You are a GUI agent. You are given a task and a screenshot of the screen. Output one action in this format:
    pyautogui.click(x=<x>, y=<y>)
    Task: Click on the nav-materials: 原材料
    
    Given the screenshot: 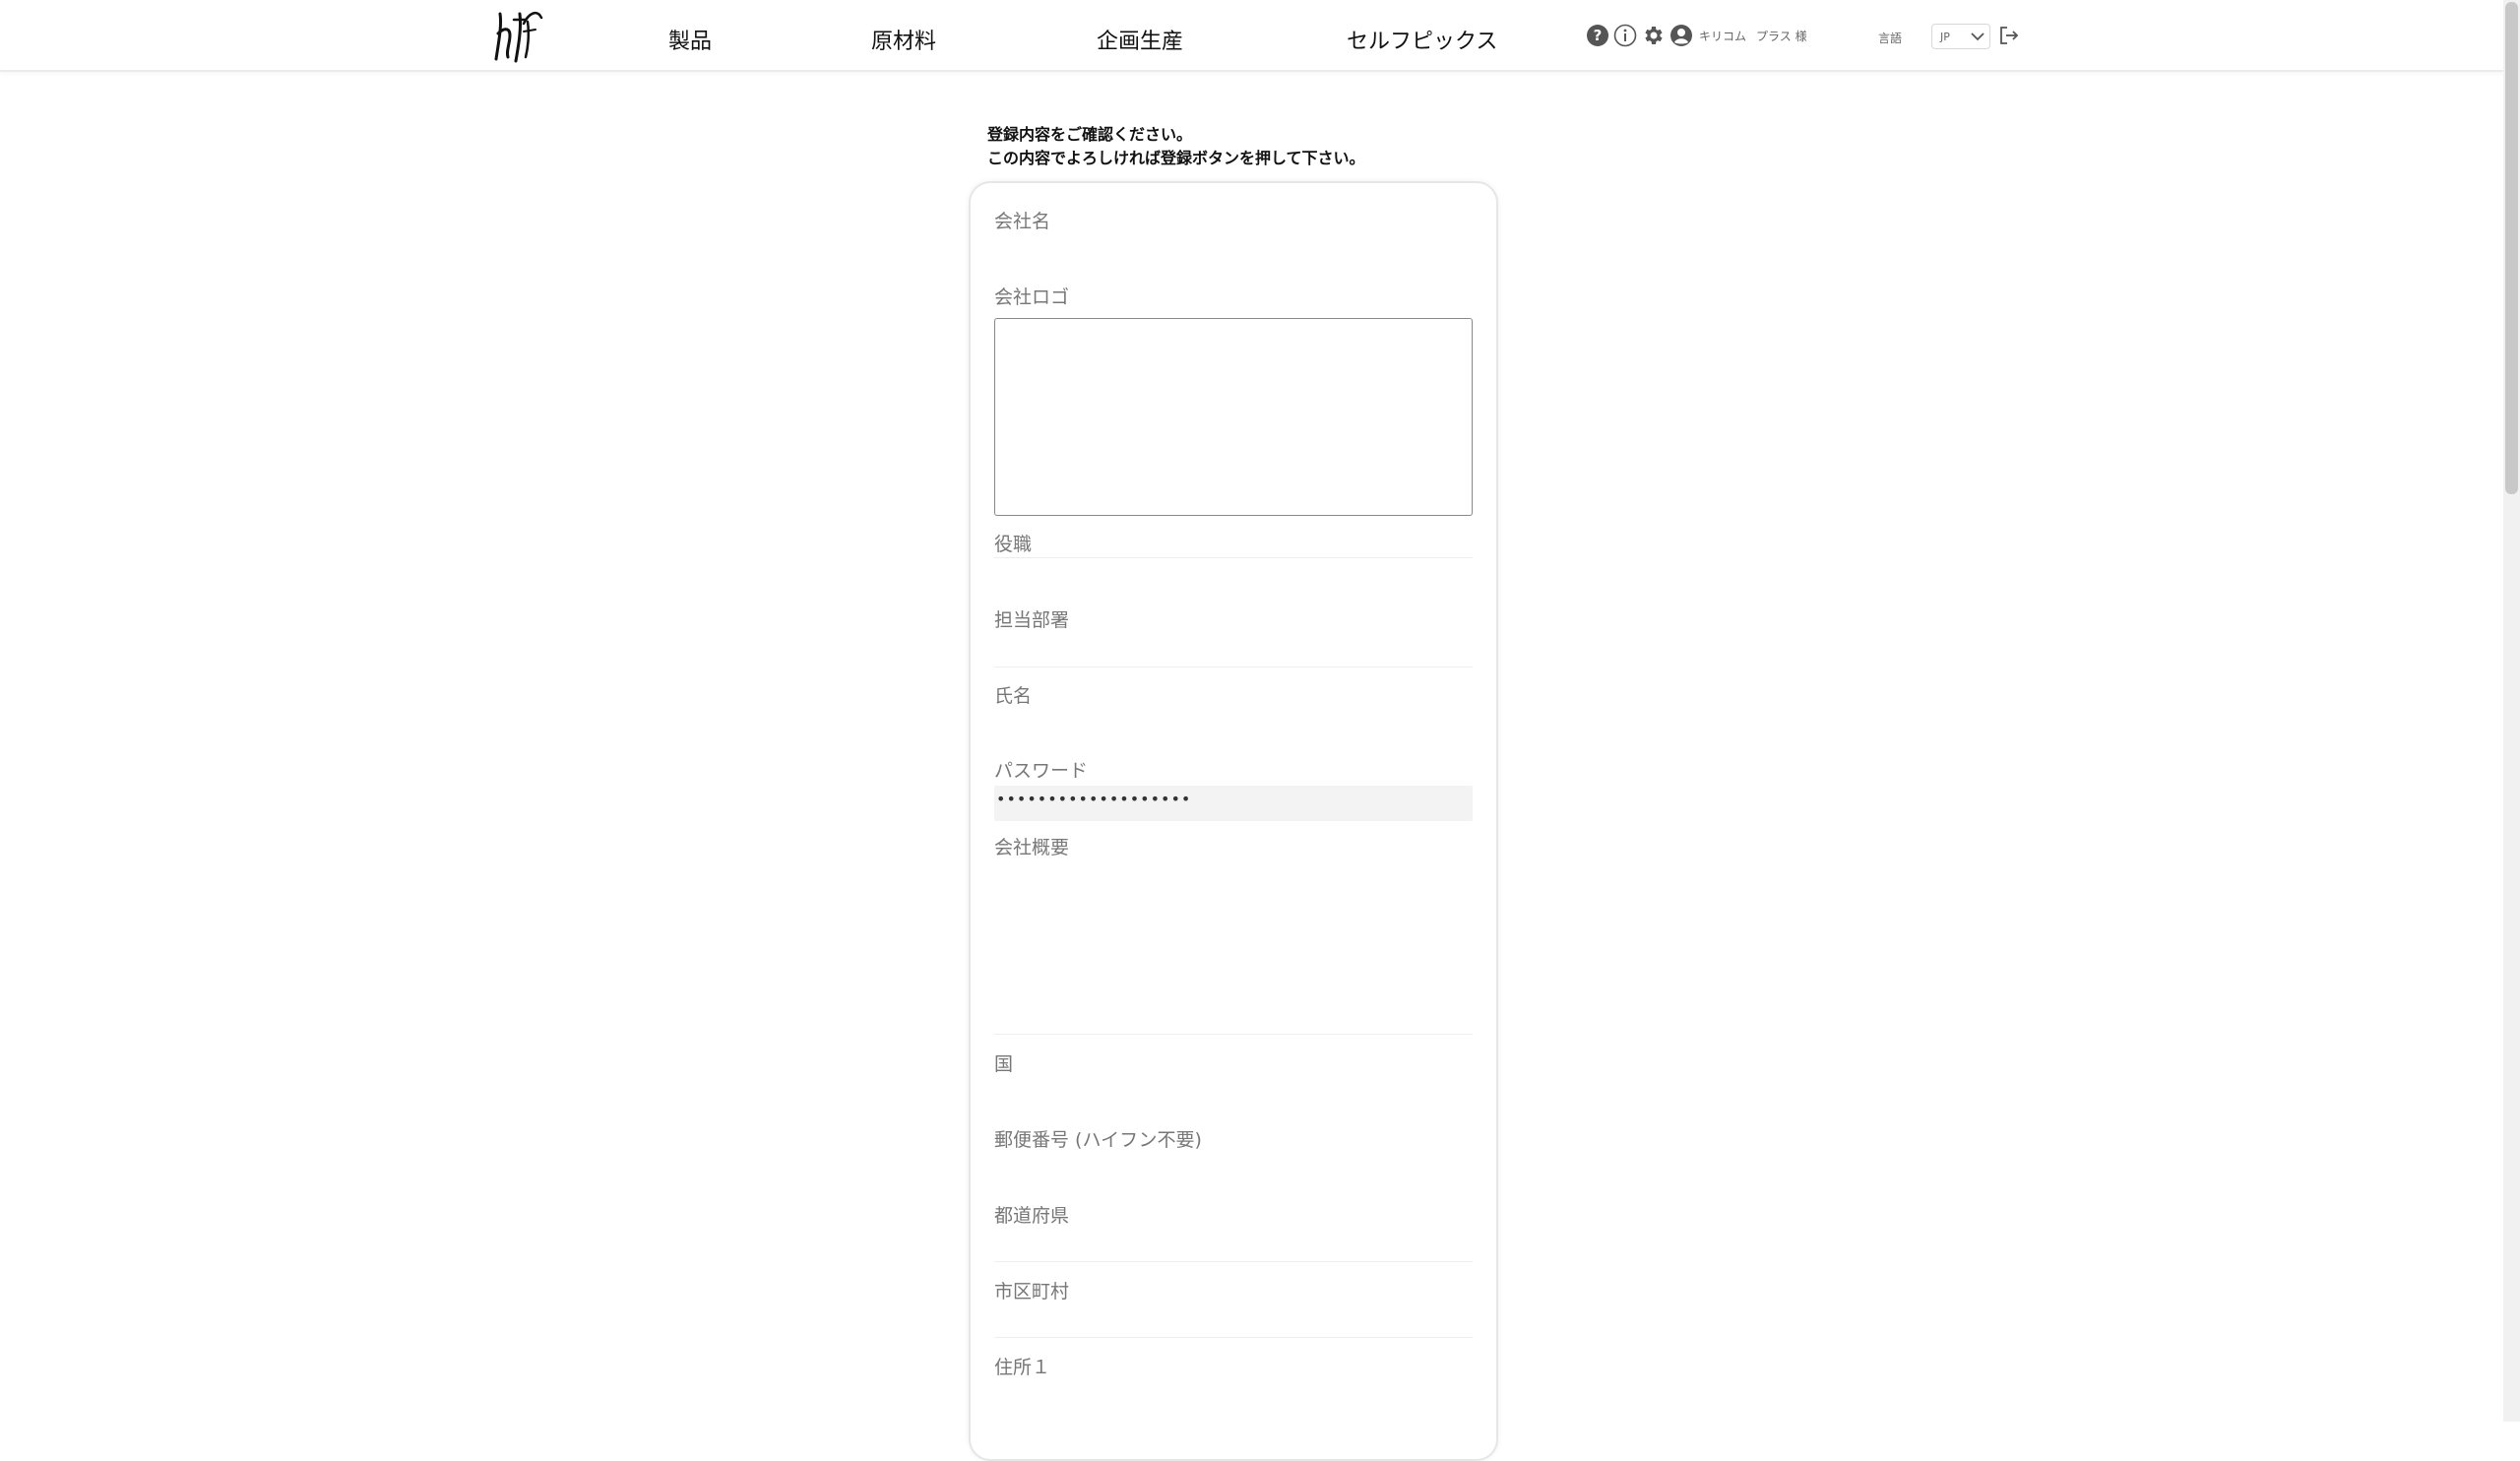 What is the action you would take?
    pyautogui.click(x=903, y=39)
    